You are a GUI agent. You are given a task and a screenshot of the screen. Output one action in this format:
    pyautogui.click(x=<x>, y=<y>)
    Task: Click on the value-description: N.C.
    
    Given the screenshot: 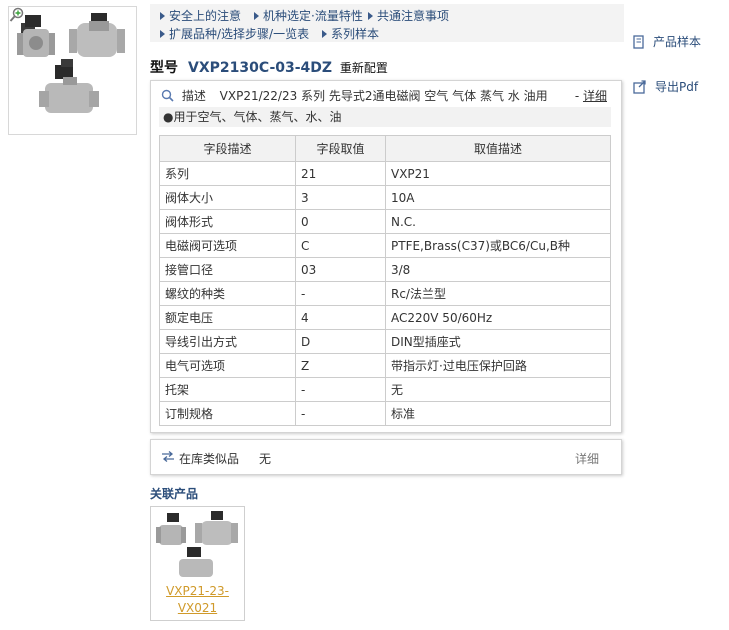 What is the action you would take?
    pyautogui.click(x=498, y=221)
    